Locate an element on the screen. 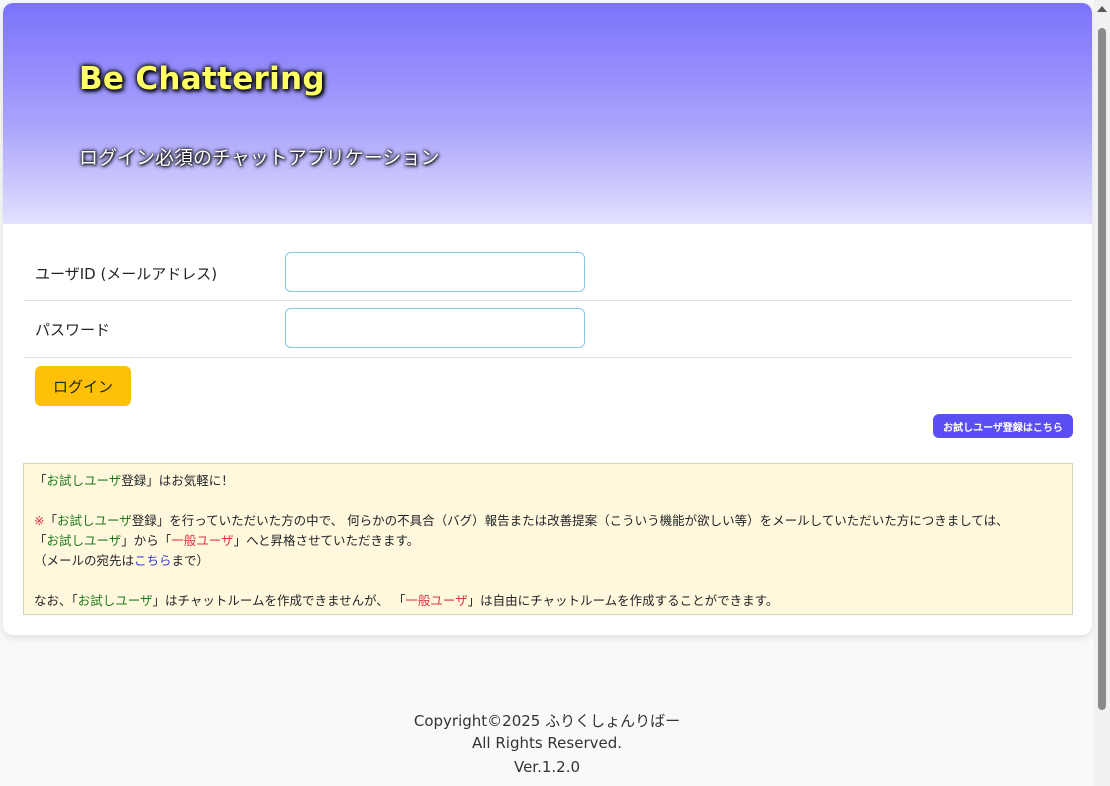 The height and width of the screenshot is (786, 1110). note-mark: ※ is located at coordinates (39, 520).